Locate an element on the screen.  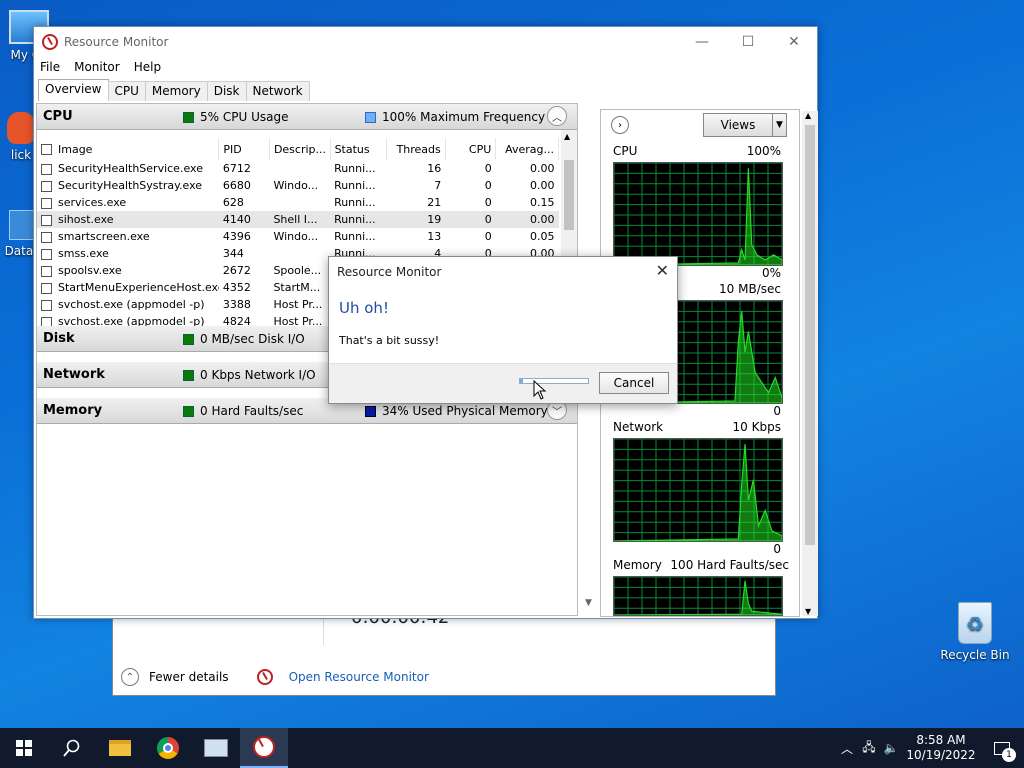
process-pid: 4140 is located at coordinates (244, 219).